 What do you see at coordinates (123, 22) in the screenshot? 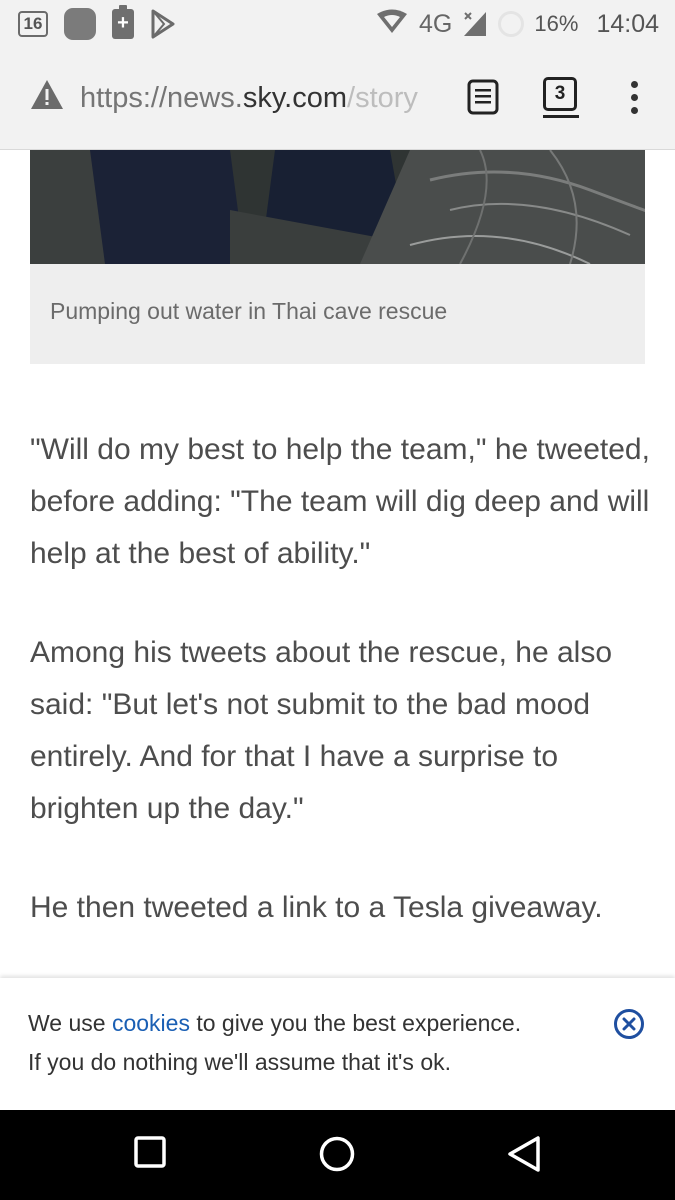
I see `battery-saver-icon: +` at bounding box center [123, 22].